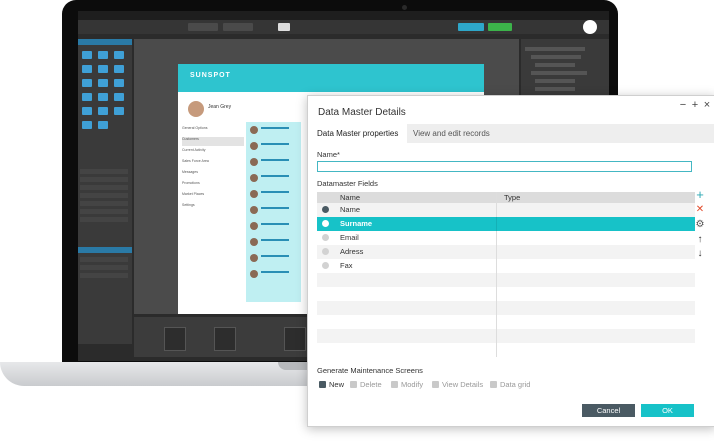 The image size is (714, 447). Describe the element at coordinates (370, 370) in the screenshot. I see `generate-label: Generate Maintenance Screens` at that location.